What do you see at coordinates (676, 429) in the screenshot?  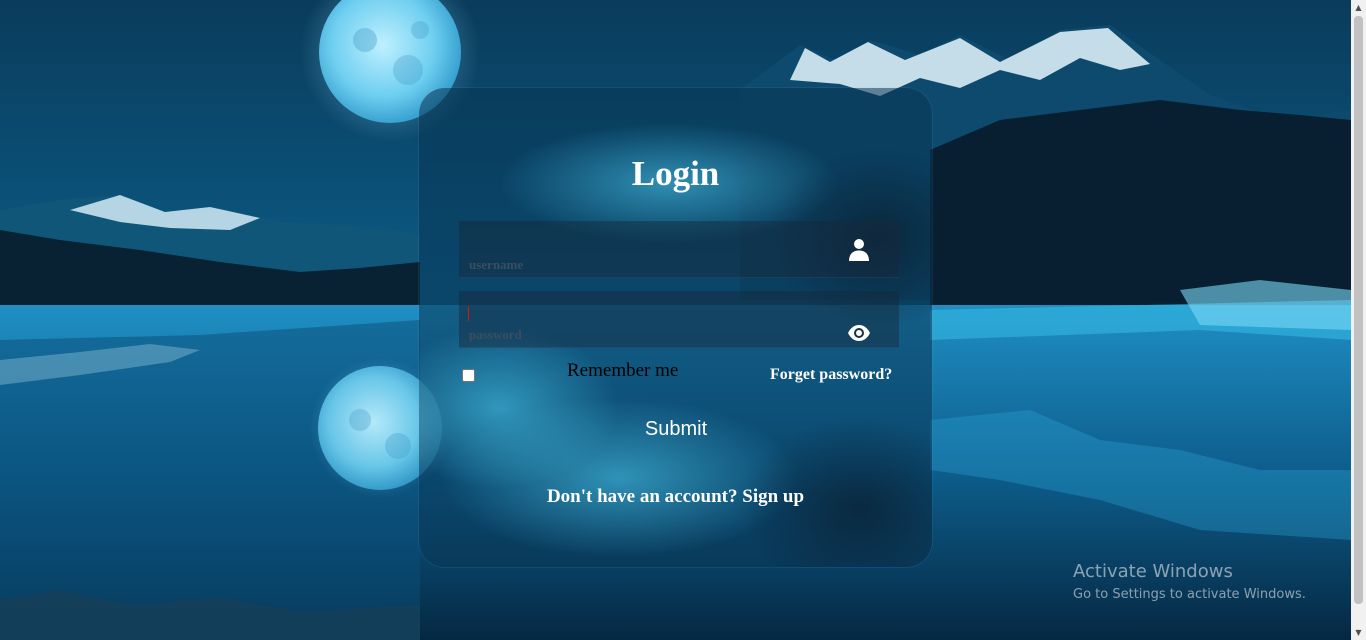 I see `submit-button: Submit` at bounding box center [676, 429].